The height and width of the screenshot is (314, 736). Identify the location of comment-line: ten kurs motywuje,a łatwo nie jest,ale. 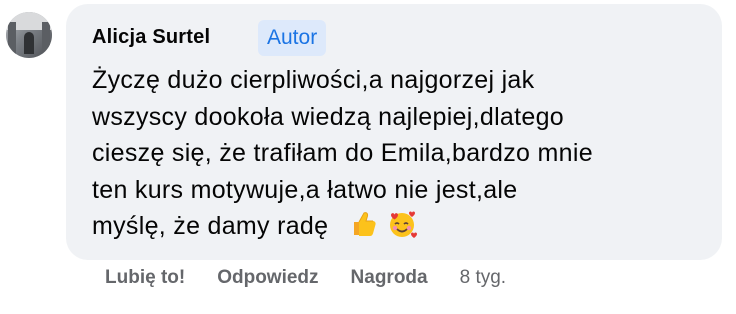
(305, 189).